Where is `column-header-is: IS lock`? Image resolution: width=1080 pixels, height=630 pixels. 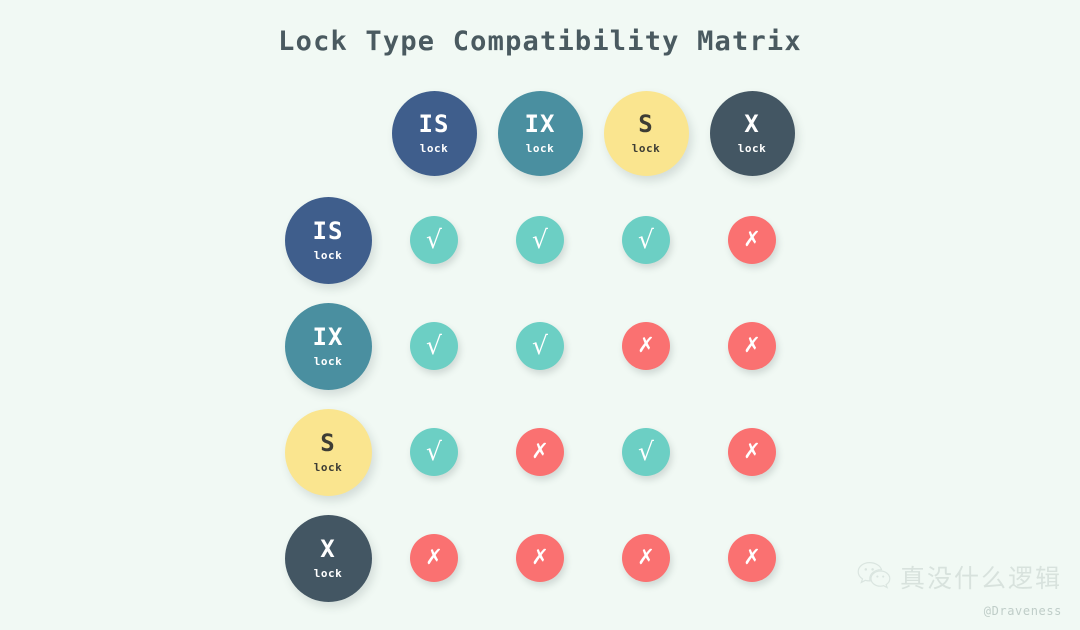
column-header-is: IS lock is located at coordinates (434, 133).